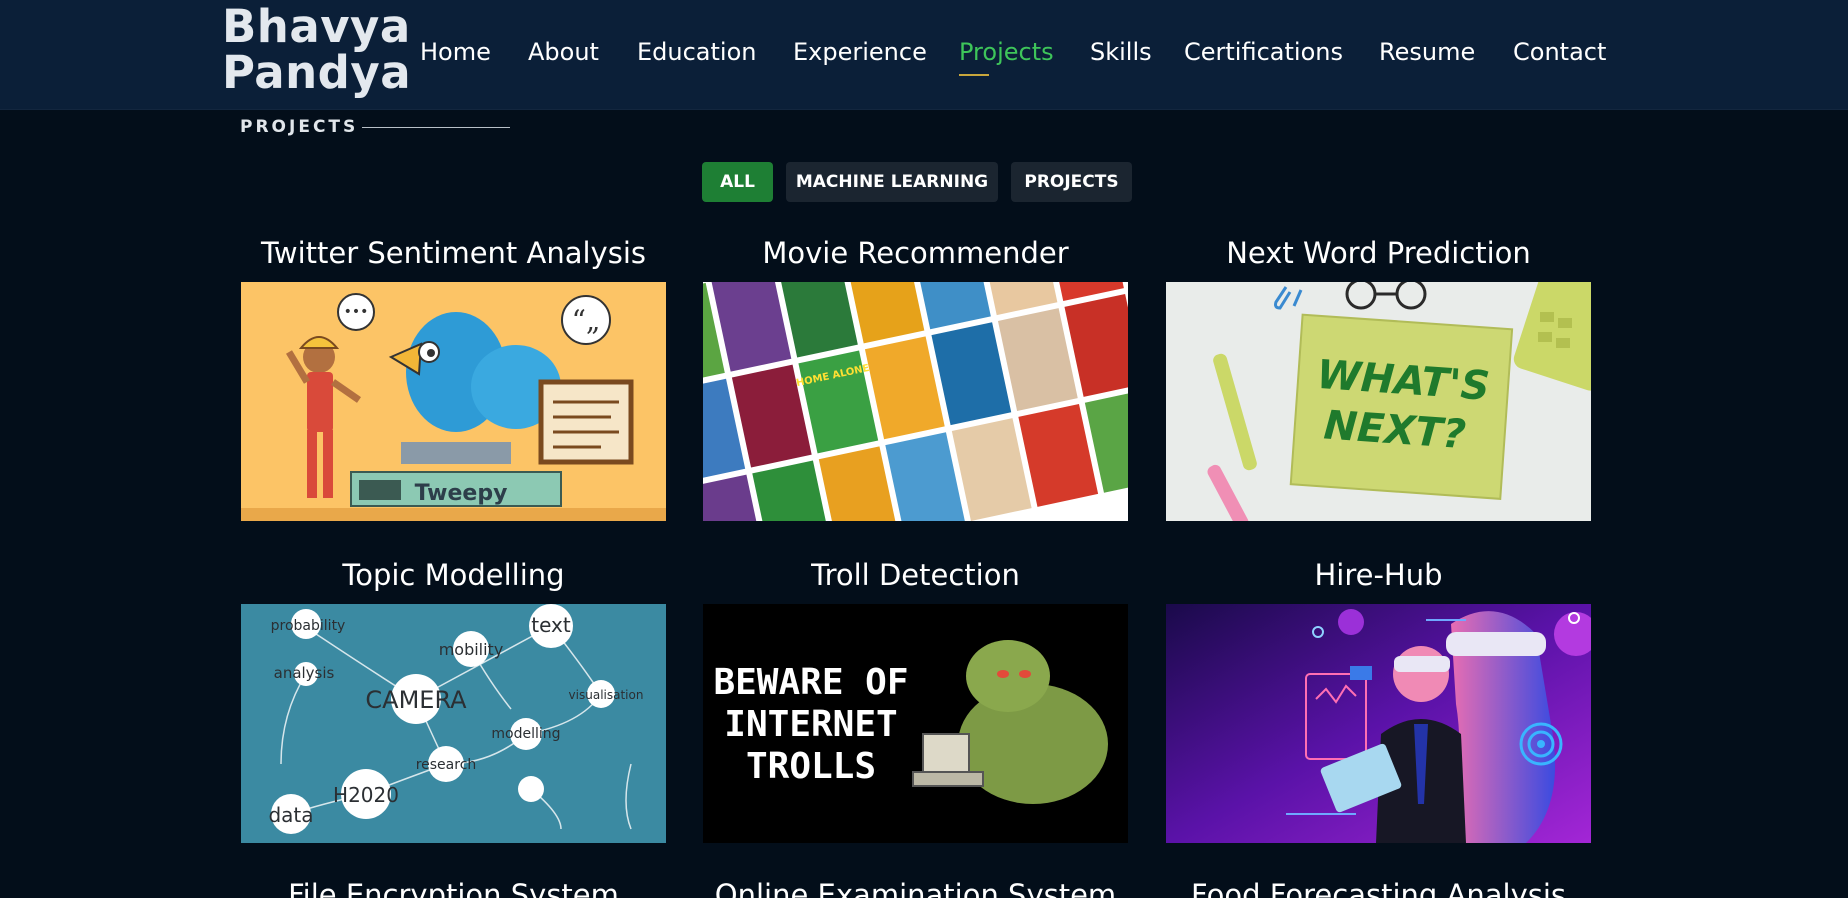  What do you see at coordinates (1071, 182) in the screenshot?
I see `filter-projects: PROJECTS` at bounding box center [1071, 182].